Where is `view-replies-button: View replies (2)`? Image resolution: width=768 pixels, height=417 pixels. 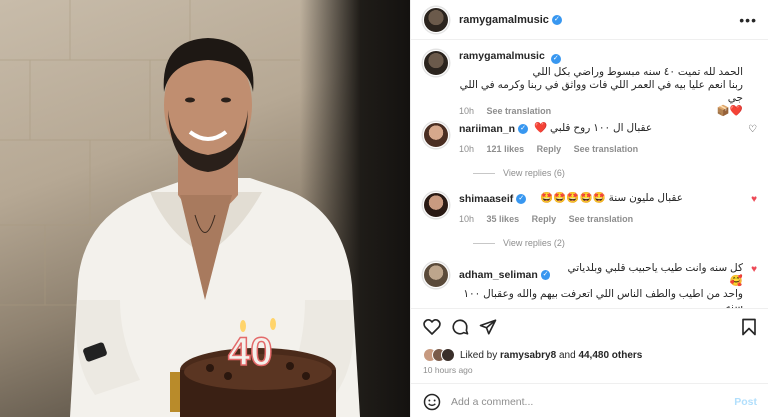
view-replies-button: View replies (2) is located at coordinates (519, 243).